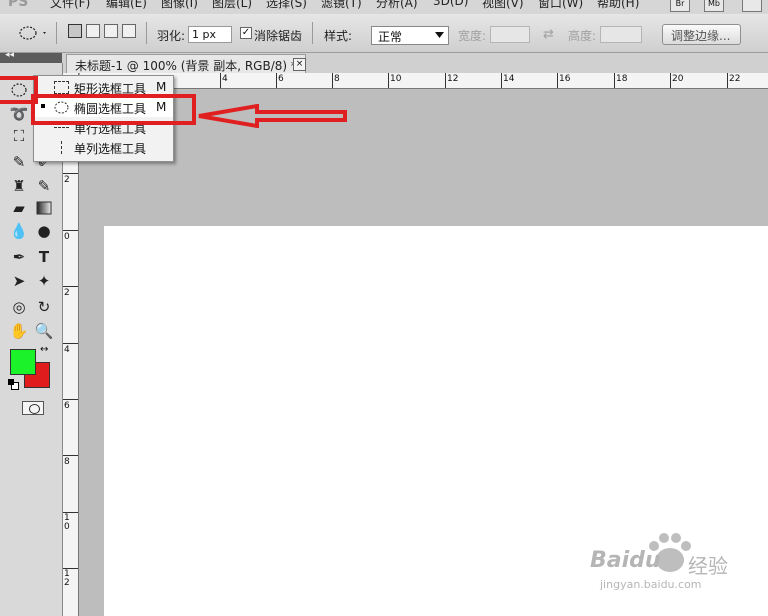  I want to click on style-select: 正常, so click(410, 35).